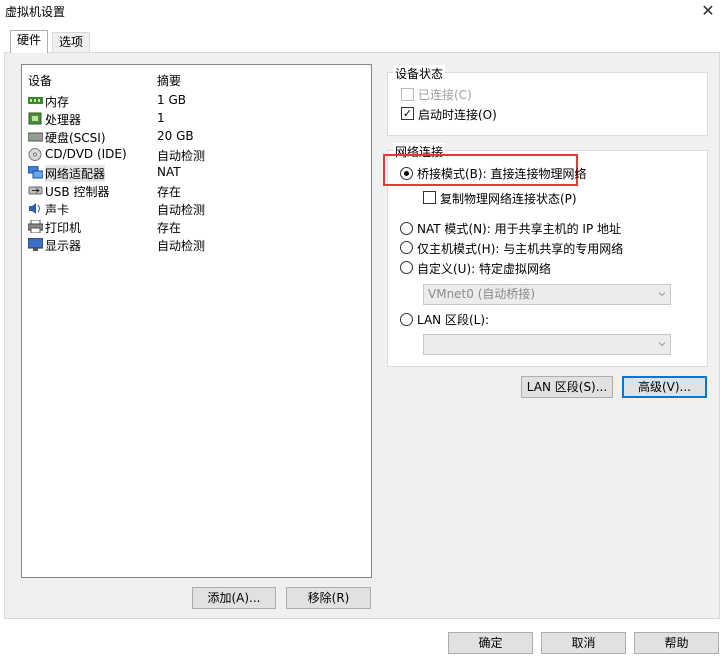 The width and height of the screenshot is (724, 661). What do you see at coordinates (457, 115) in the screenshot?
I see `connect-on-power-label: 启动时连接(O)` at bounding box center [457, 115].